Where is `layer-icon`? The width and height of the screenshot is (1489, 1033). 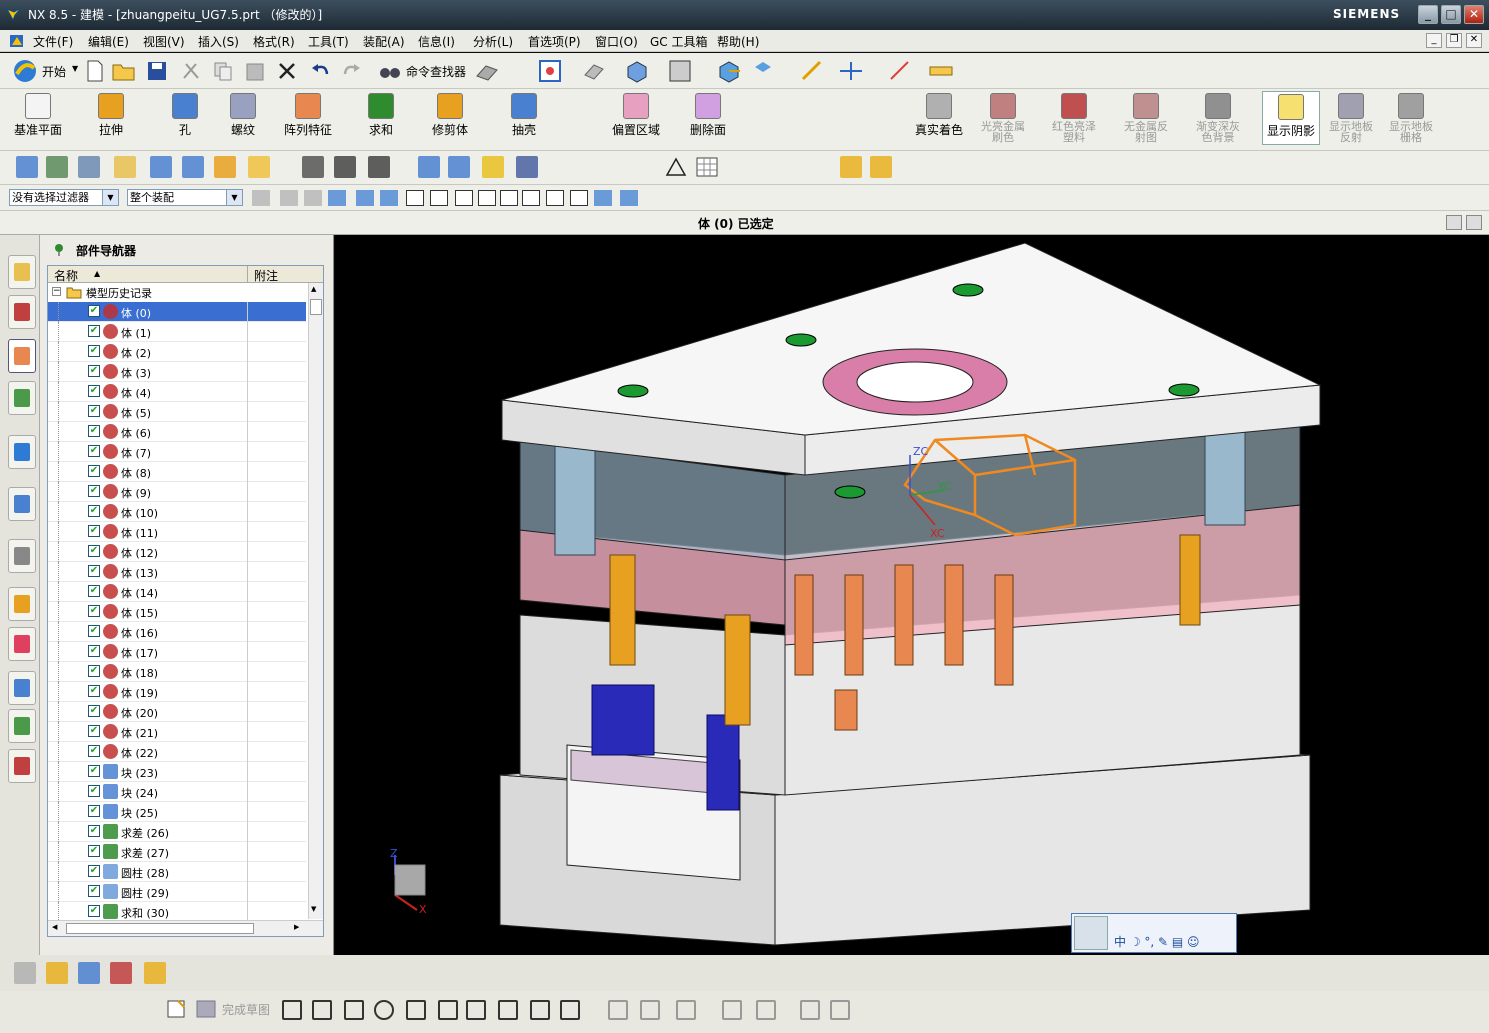
layer-icon is located at coordinates (763, 71).